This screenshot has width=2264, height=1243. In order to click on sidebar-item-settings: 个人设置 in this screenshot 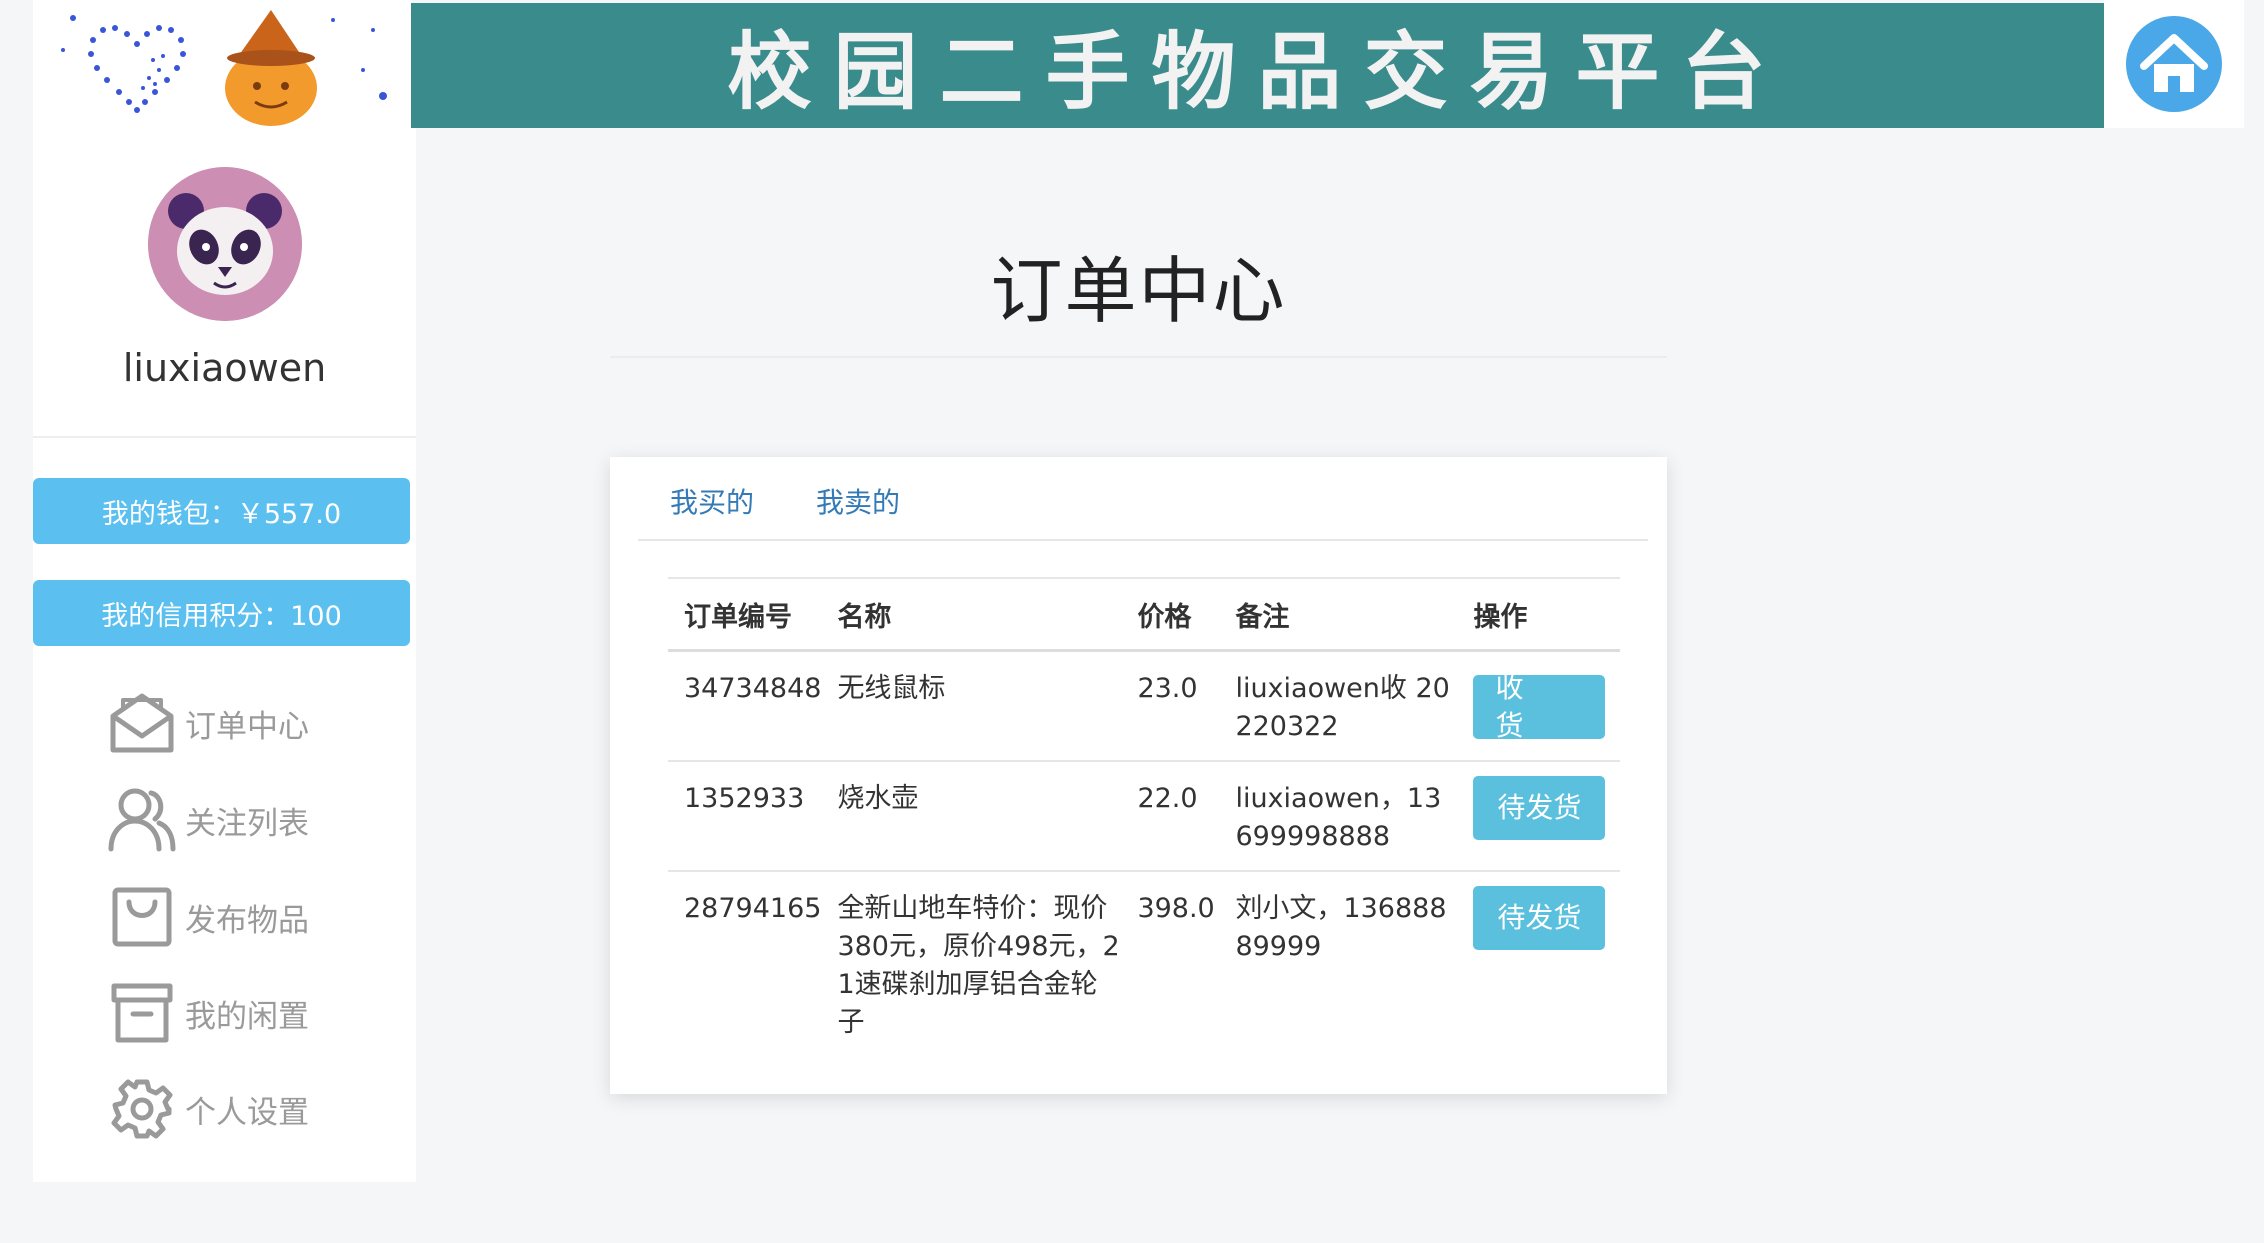, I will do `click(247, 1109)`.